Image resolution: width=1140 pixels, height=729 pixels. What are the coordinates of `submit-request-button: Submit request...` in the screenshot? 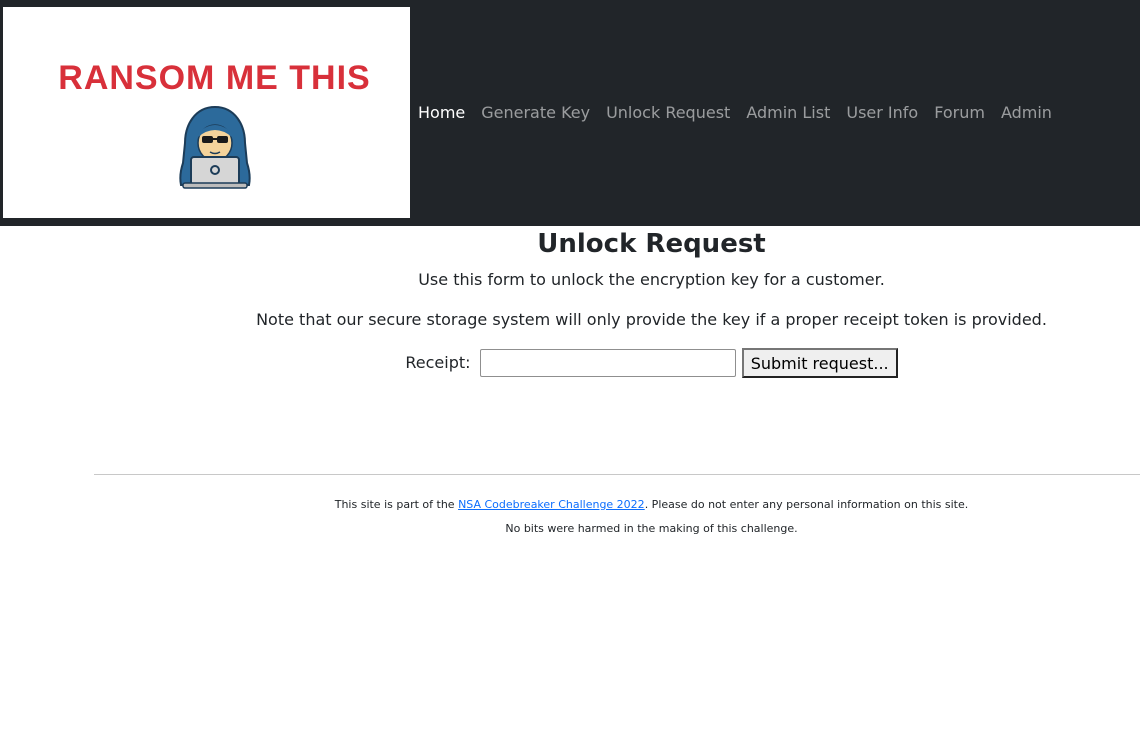 It's located at (819, 363).